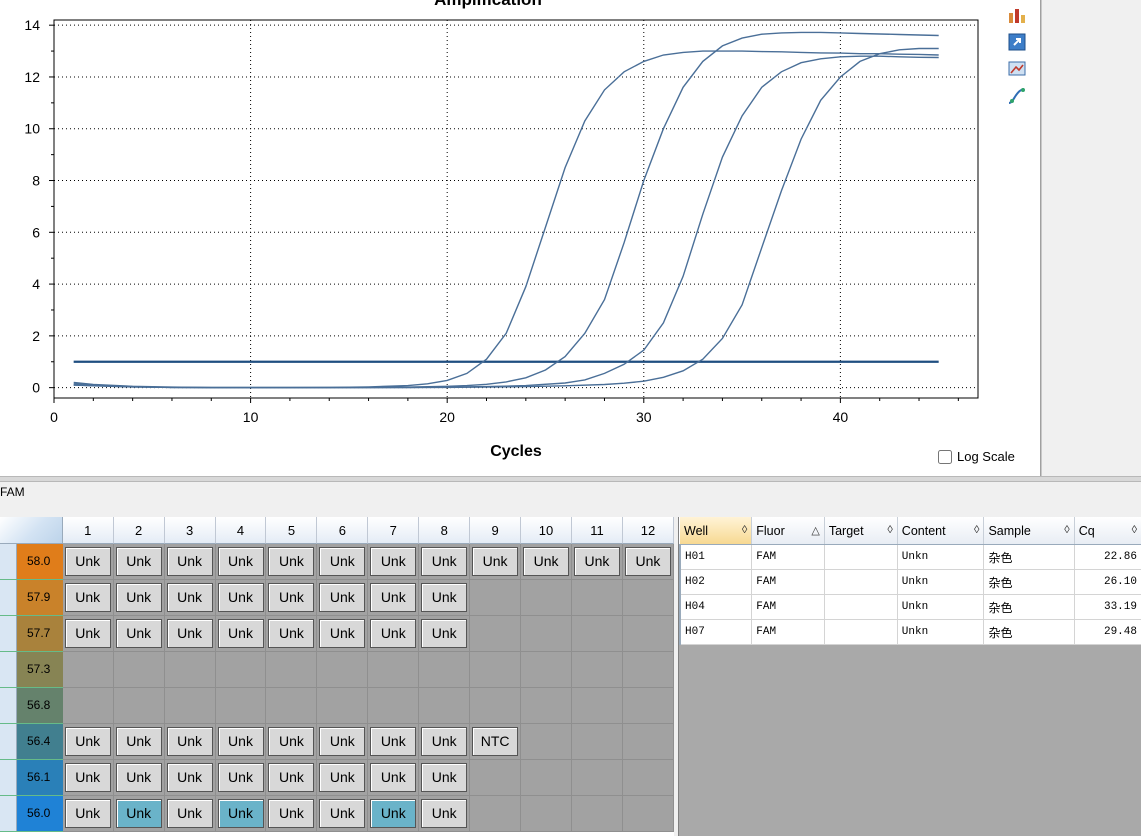 Image resolution: width=1141 pixels, height=836 pixels. I want to click on plate-column-header-5: 5, so click(292, 530).